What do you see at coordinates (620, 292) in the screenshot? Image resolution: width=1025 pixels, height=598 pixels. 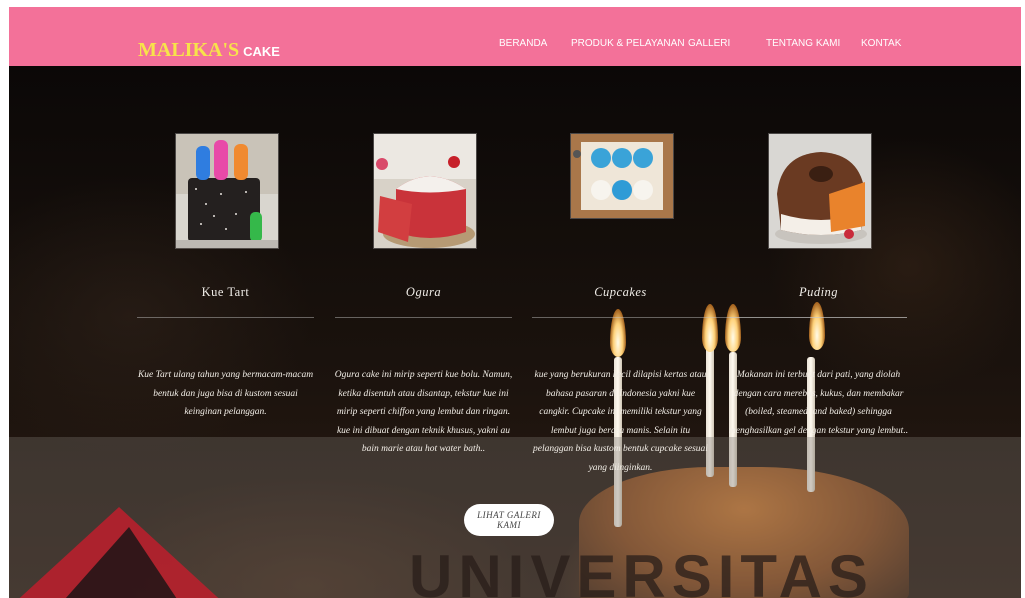 I see `product-title: Cupcakes` at bounding box center [620, 292].